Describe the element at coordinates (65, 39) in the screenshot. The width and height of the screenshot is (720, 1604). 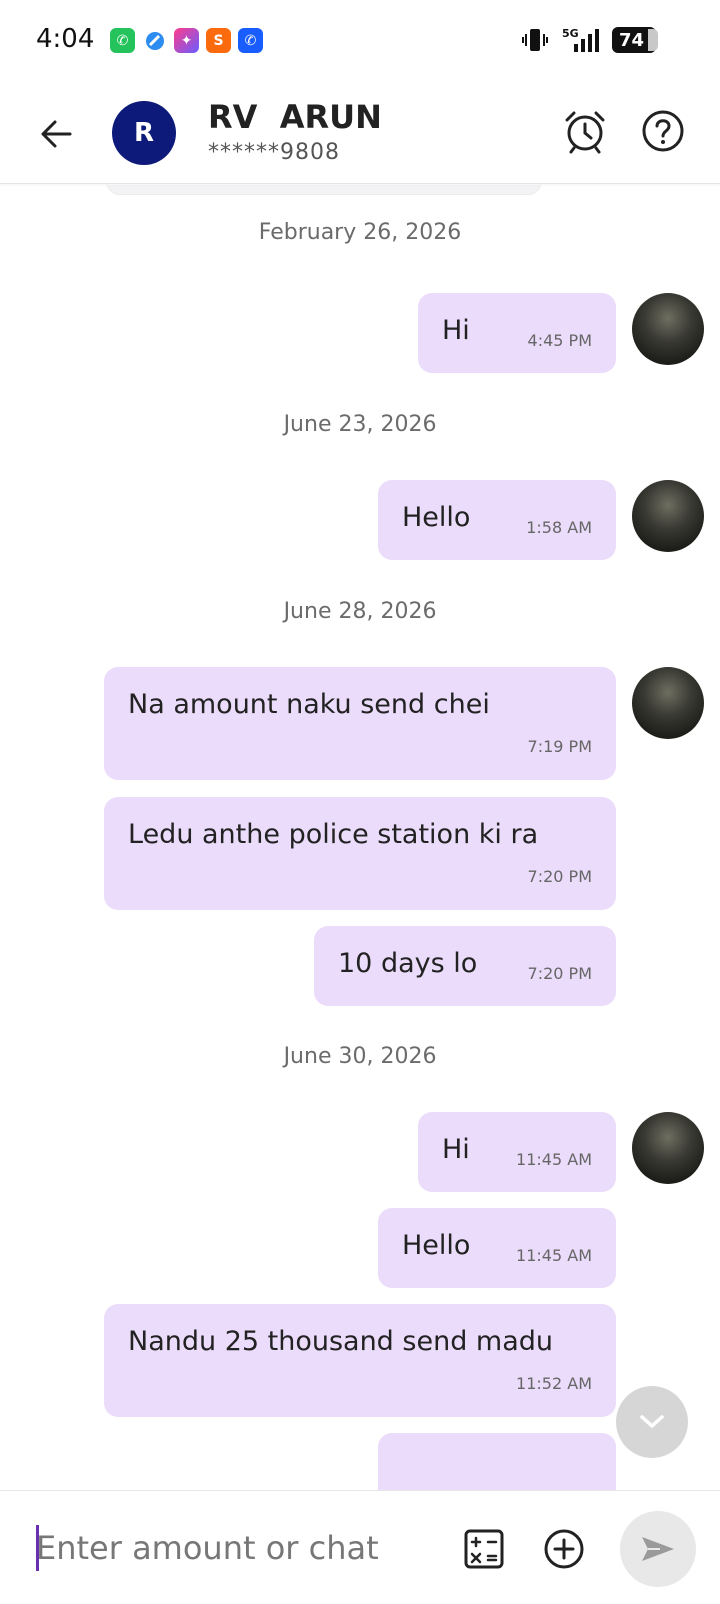
I see `status-time: 4:04` at that location.